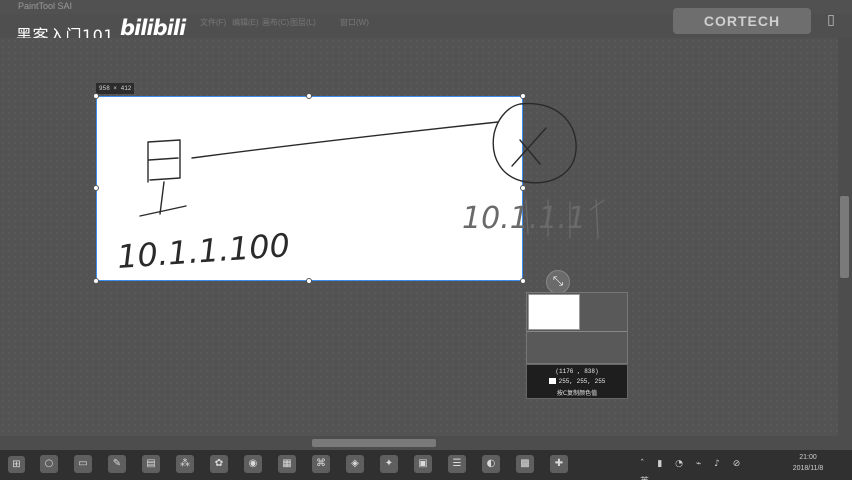  Describe the element at coordinates (117, 464) in the screenshot. I see `paint-icon: ✎` at that location.